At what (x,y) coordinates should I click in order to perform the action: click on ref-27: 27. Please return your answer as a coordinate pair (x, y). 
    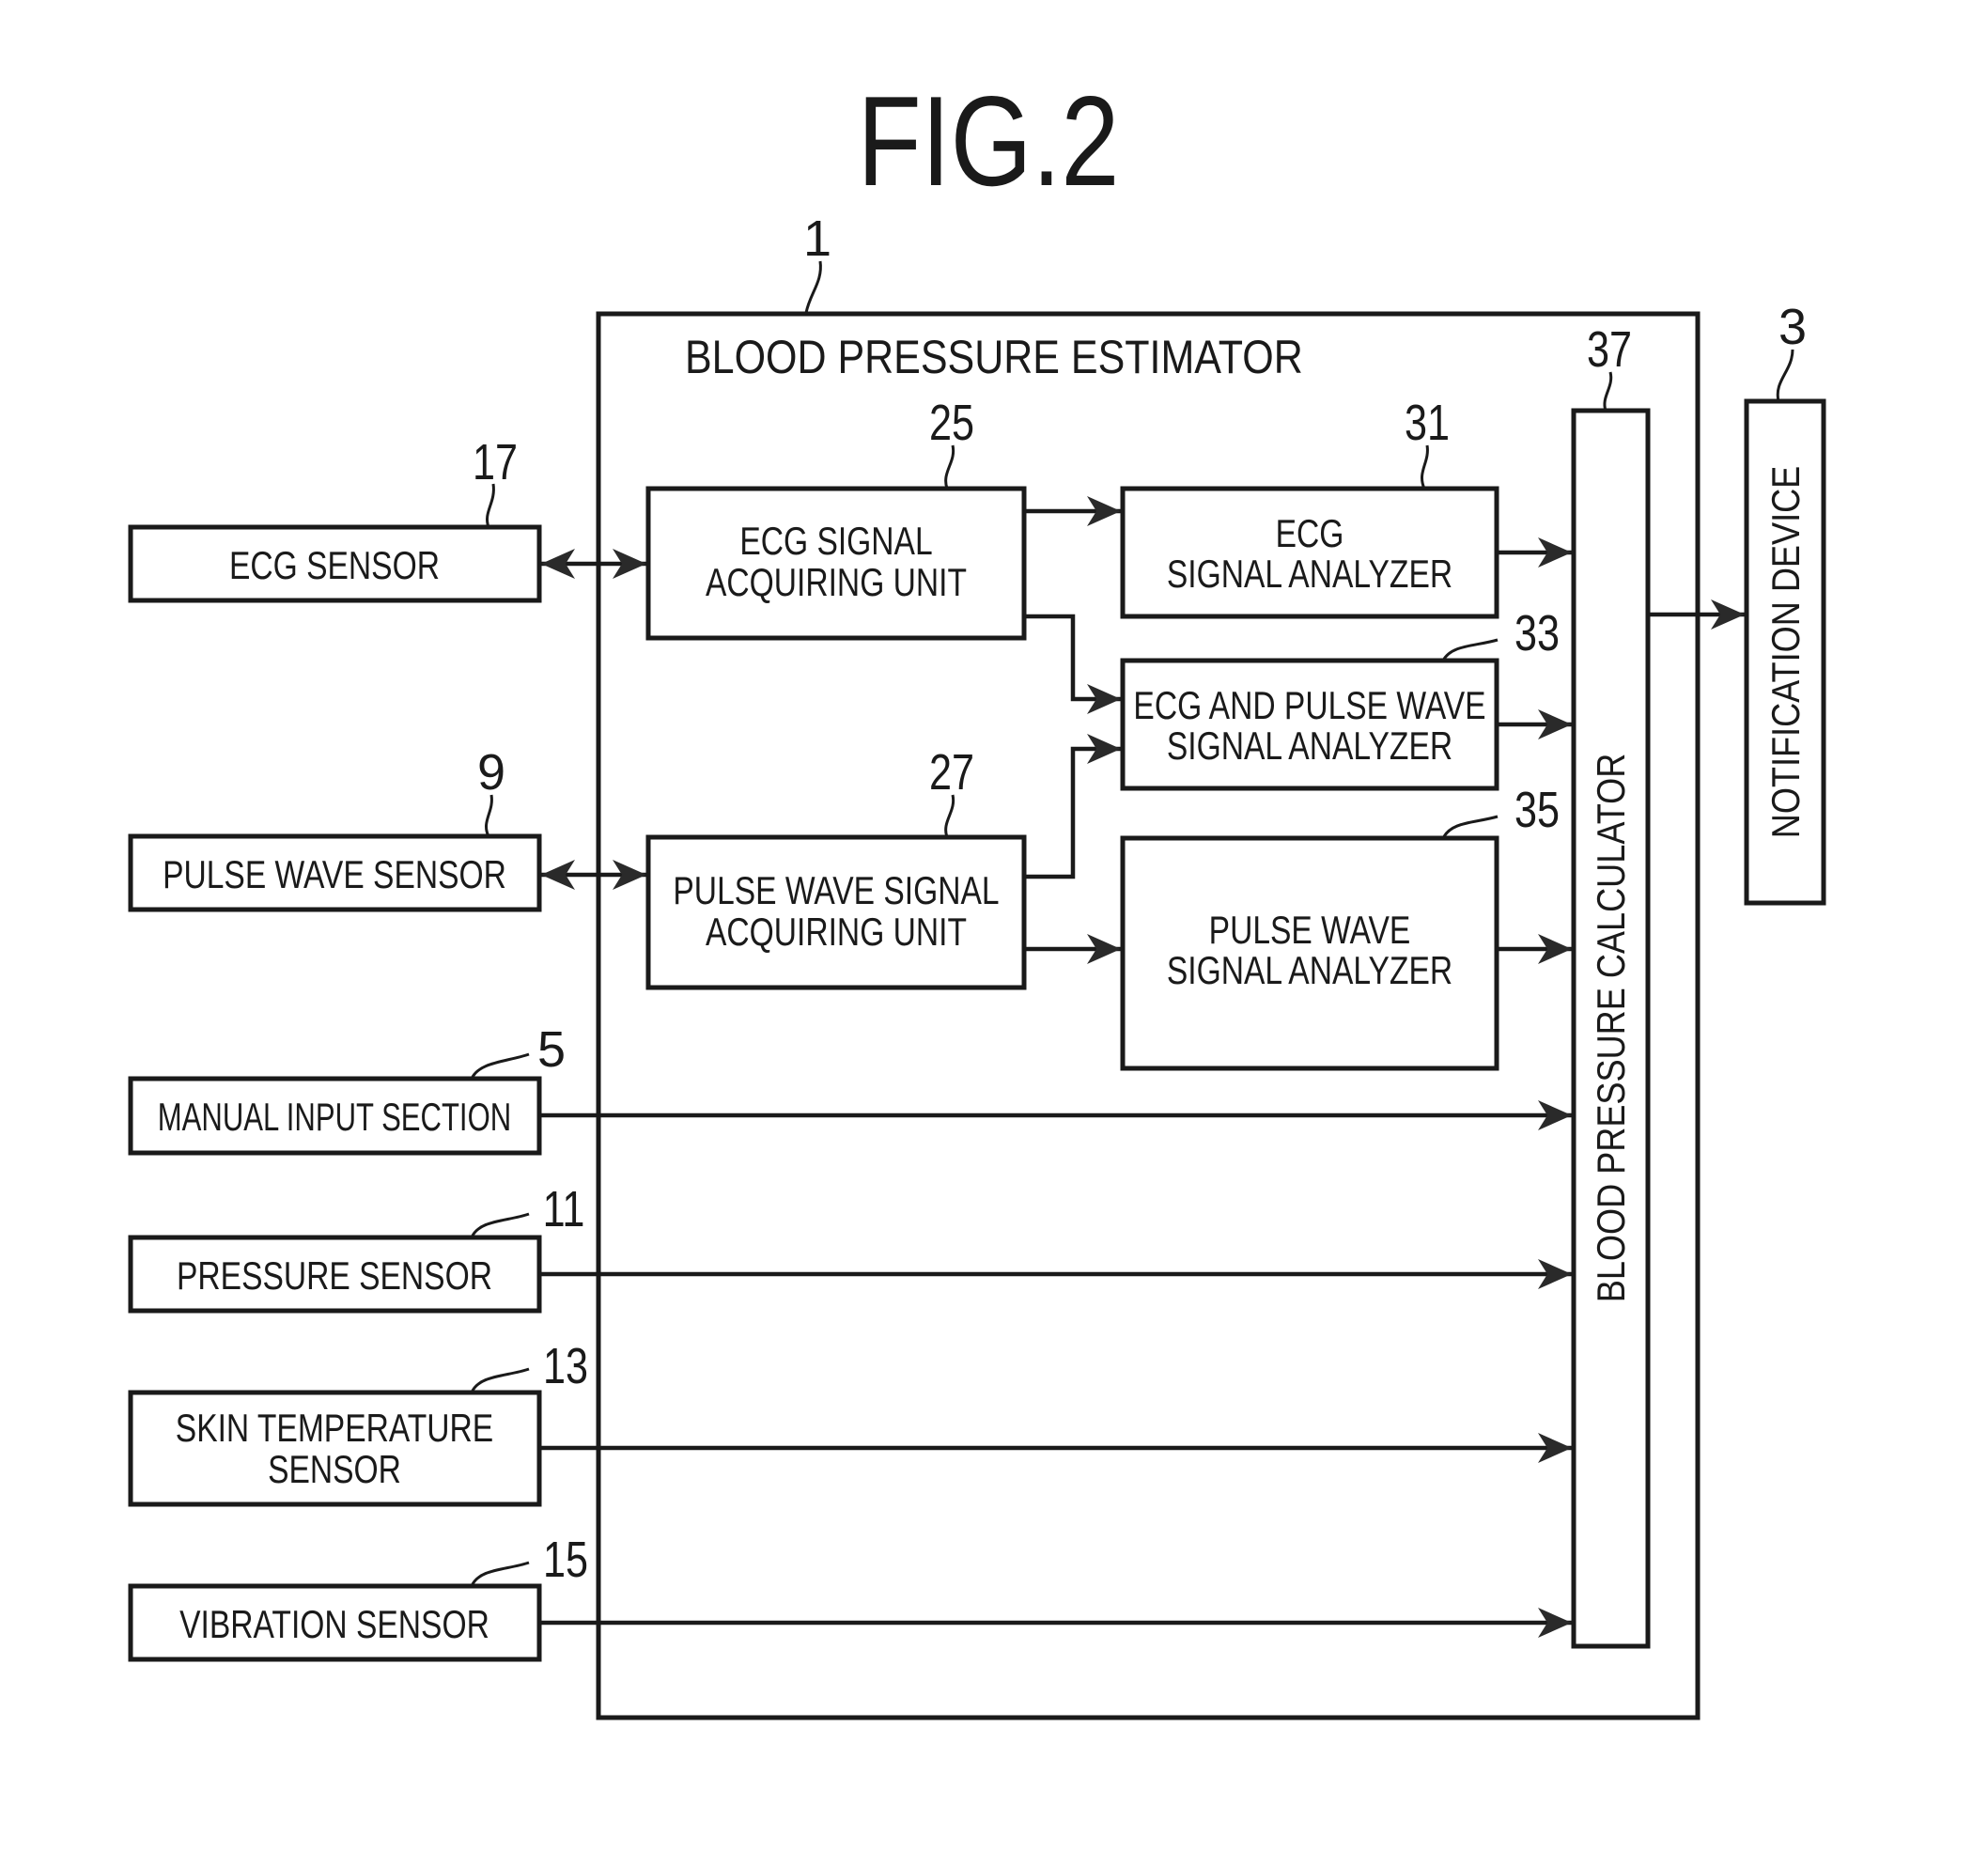
    Looking at the image, I should click on (951, 773).